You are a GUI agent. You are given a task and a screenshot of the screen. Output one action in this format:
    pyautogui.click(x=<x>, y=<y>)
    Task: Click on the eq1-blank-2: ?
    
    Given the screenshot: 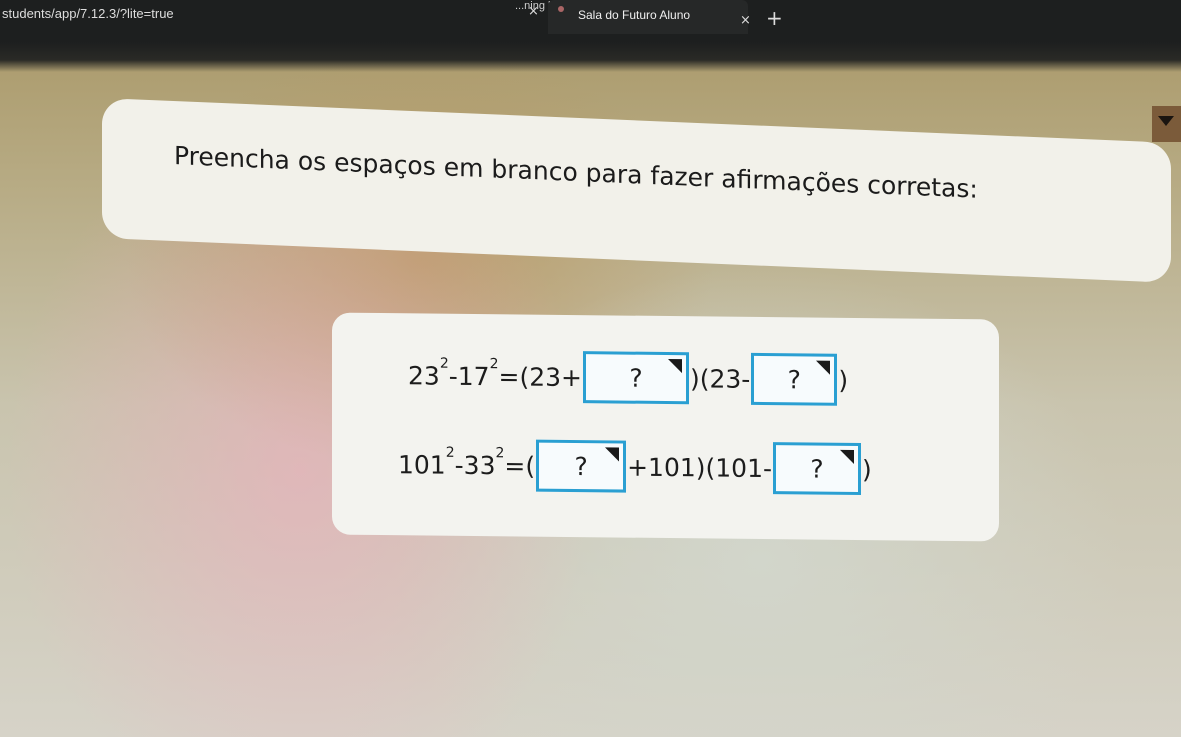 What is the action you would take?
    pyautogui.click(x=794, y=379)
    